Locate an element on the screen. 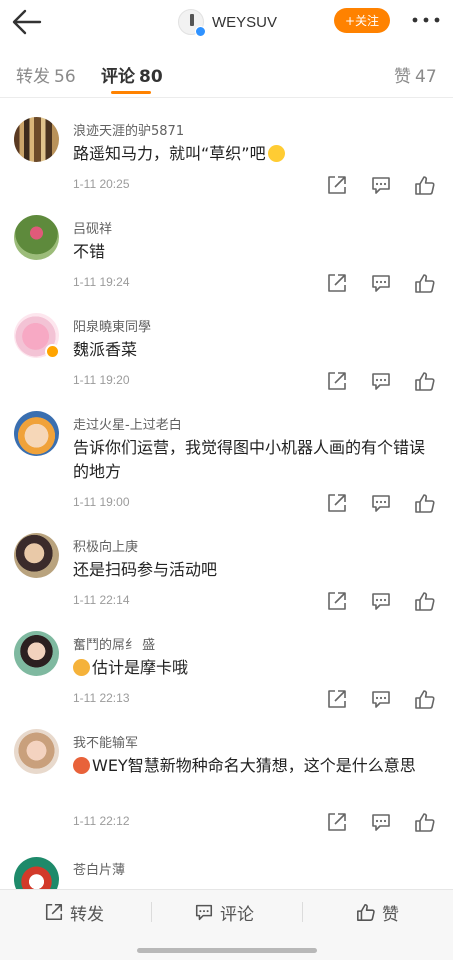  comment-item: 苍白片薄 is located at coordinates (226, 867).